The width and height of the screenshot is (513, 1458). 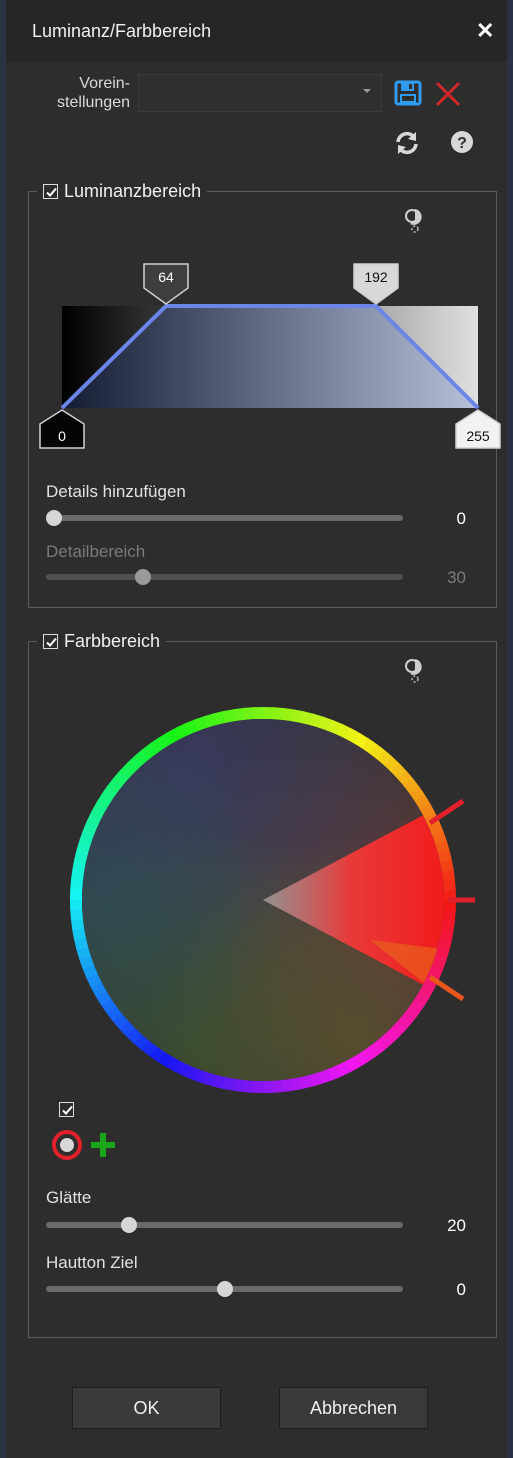 I want to click on title-bar: Luminanz/Farbbereich ✕, so click(x=256, y=31).